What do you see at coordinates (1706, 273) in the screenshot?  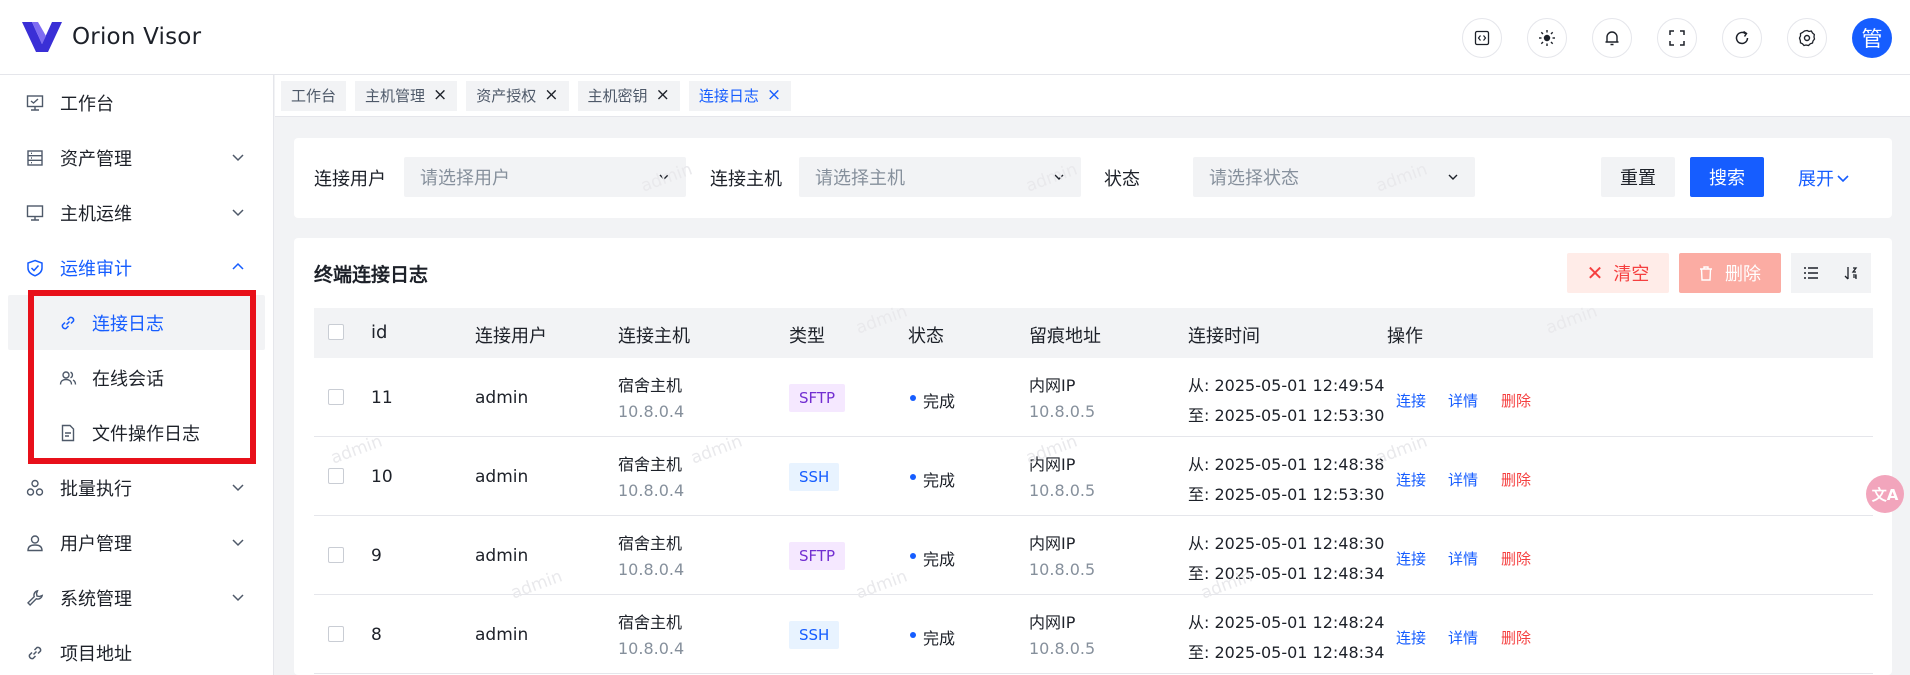 I see `trash-icon` at bounding box center [1706, 273].